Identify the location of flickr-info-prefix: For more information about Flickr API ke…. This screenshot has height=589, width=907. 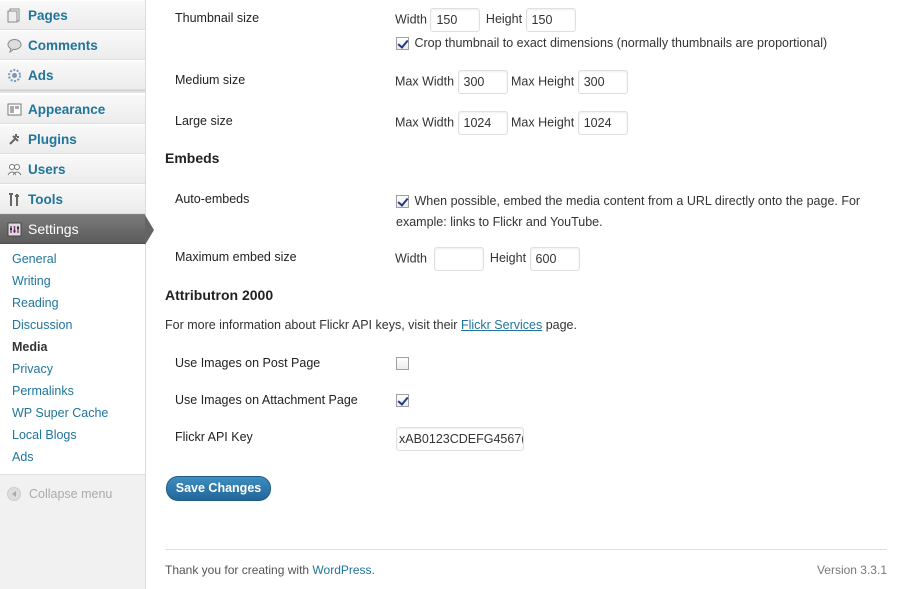
(311, 325).